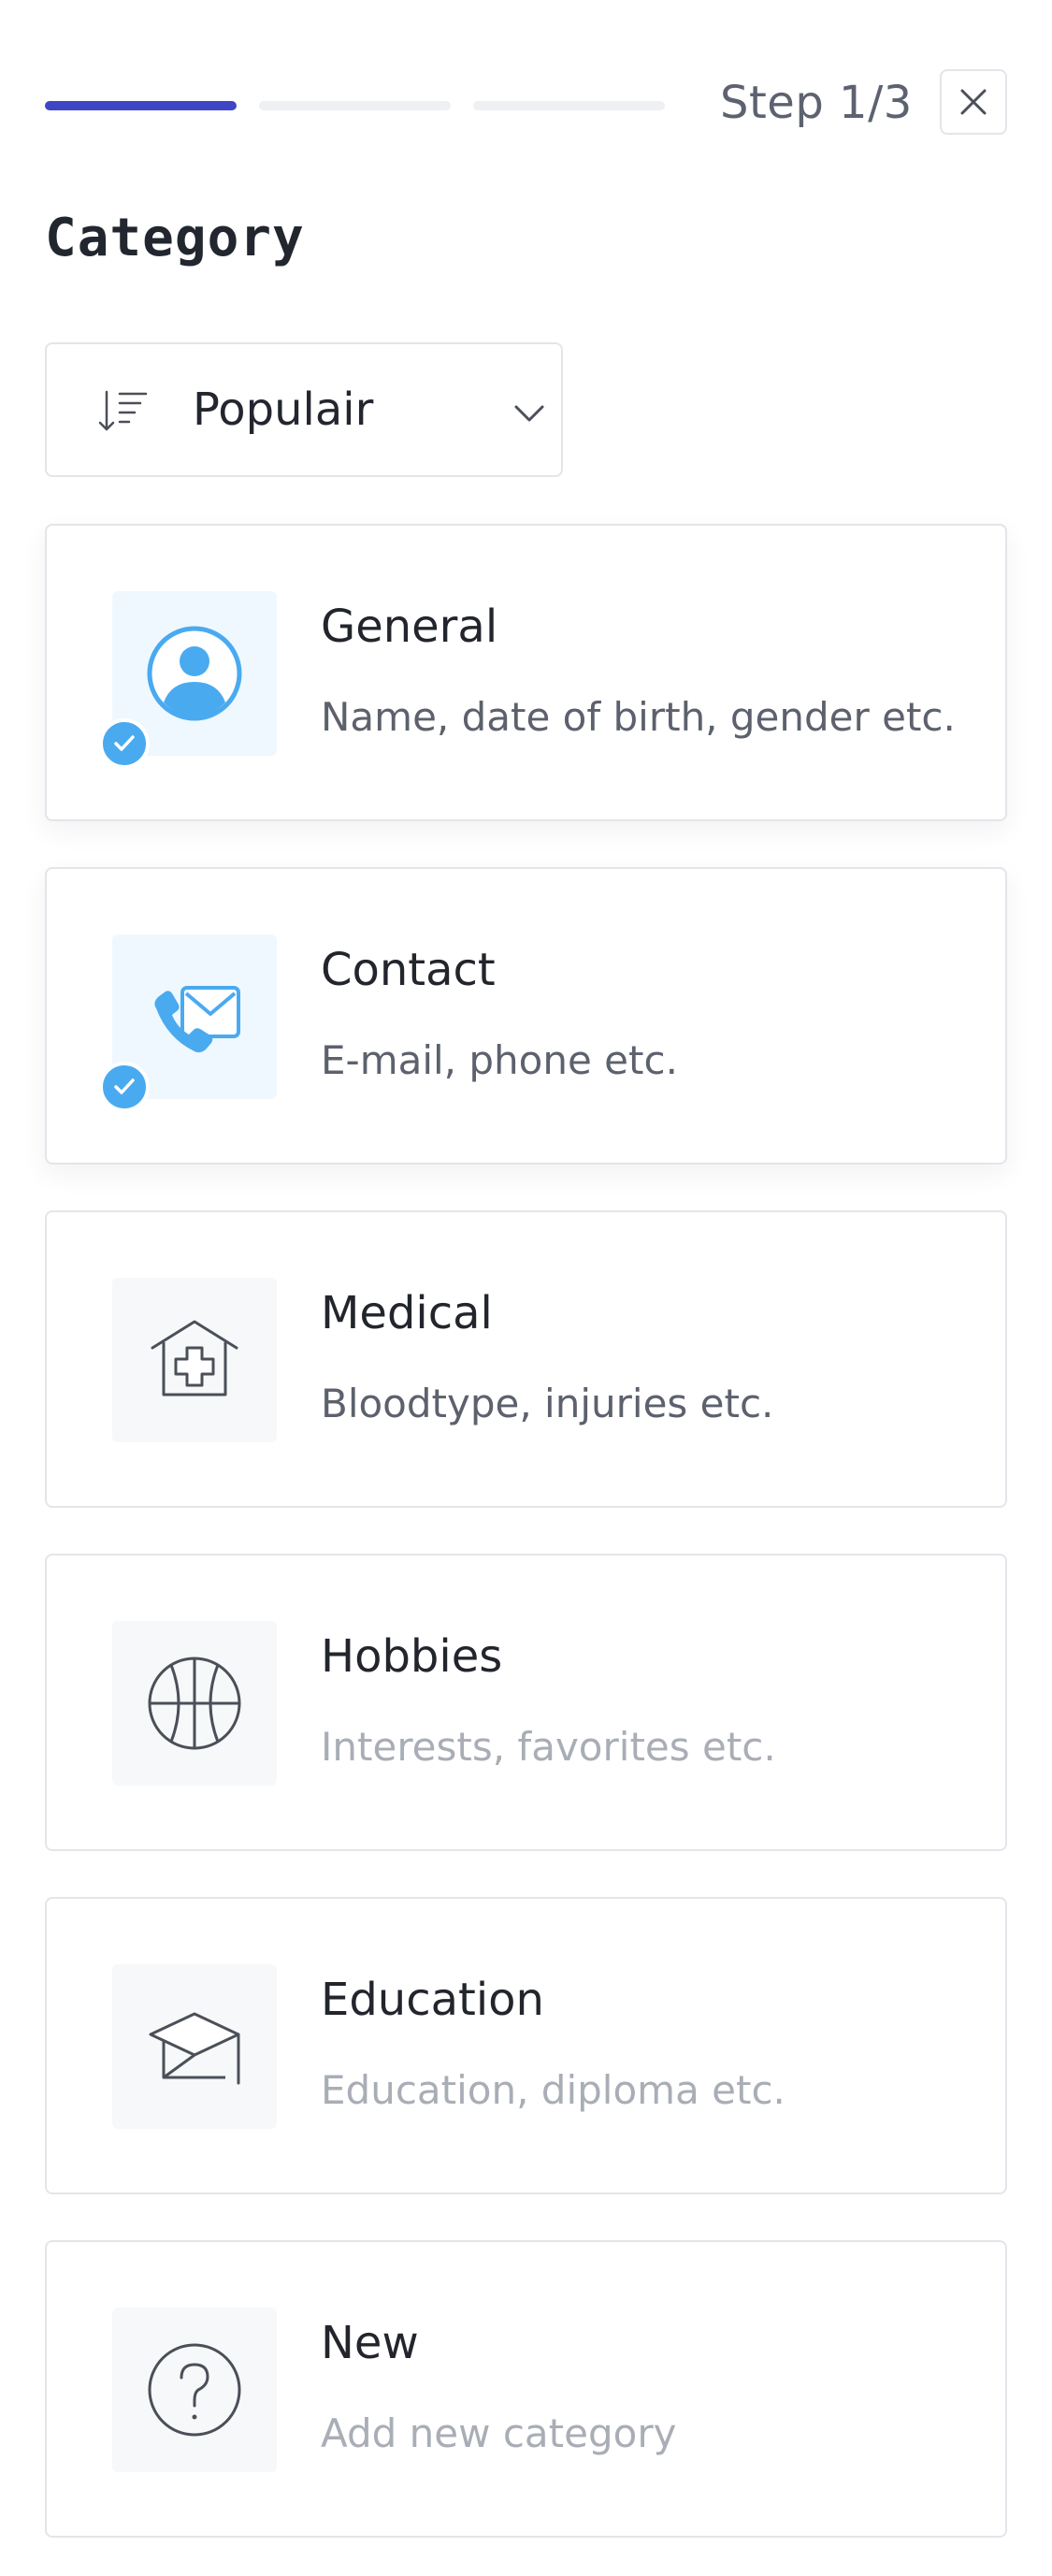 This screenshot has width=1052, height=2576. I want to click on category-card-general: General Name, date of birth, gender etc., so click(526, 673).